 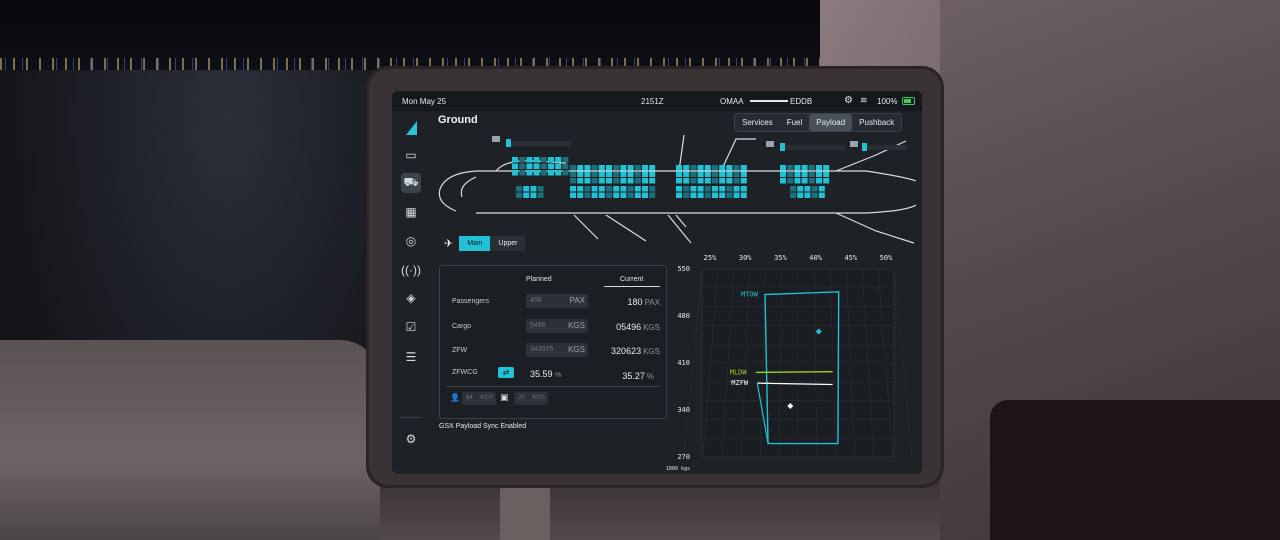 What do you see at coordinates (553, 386) in the screenshot?
I see `panel-divider` at bounding box center [553, 386].